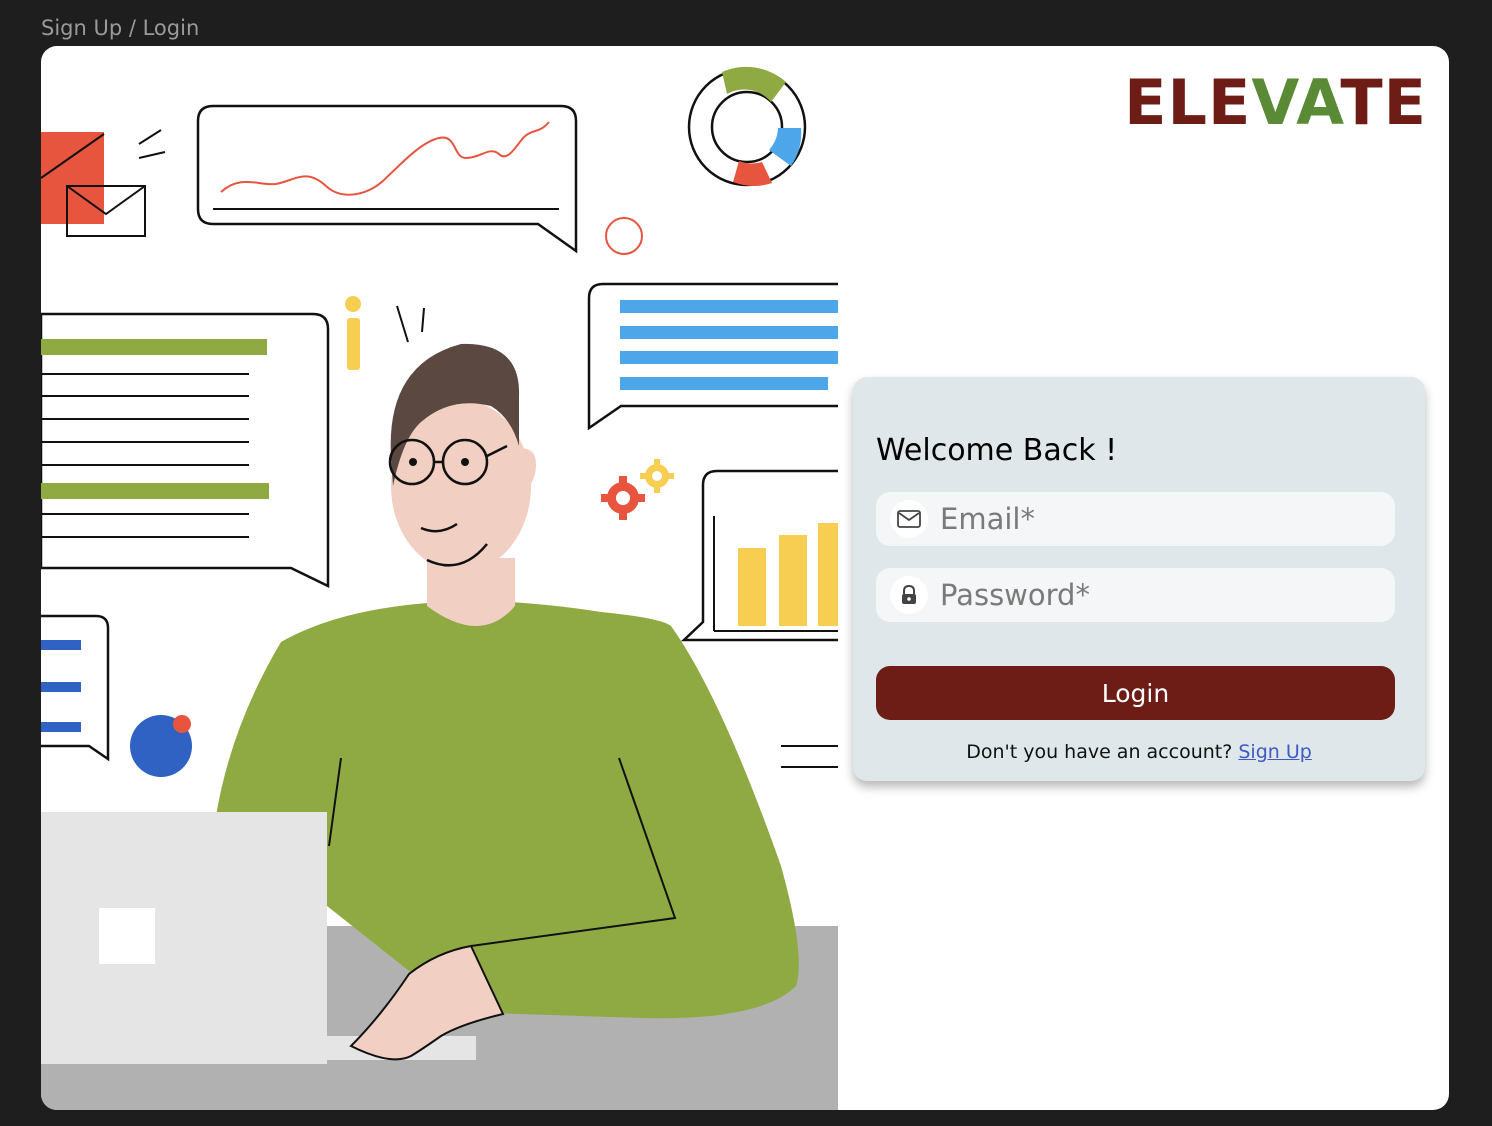 This screenshot has width=1492, height=1126. I want to click on brand-logo: ELEVATE, so click(1275, 103).